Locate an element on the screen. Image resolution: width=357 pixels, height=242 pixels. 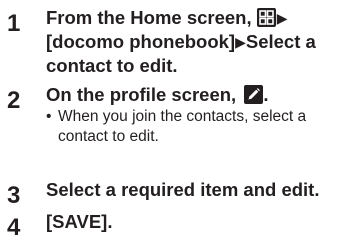
note-text: When you join the contacts, select a is located at coordinates (182, 116).